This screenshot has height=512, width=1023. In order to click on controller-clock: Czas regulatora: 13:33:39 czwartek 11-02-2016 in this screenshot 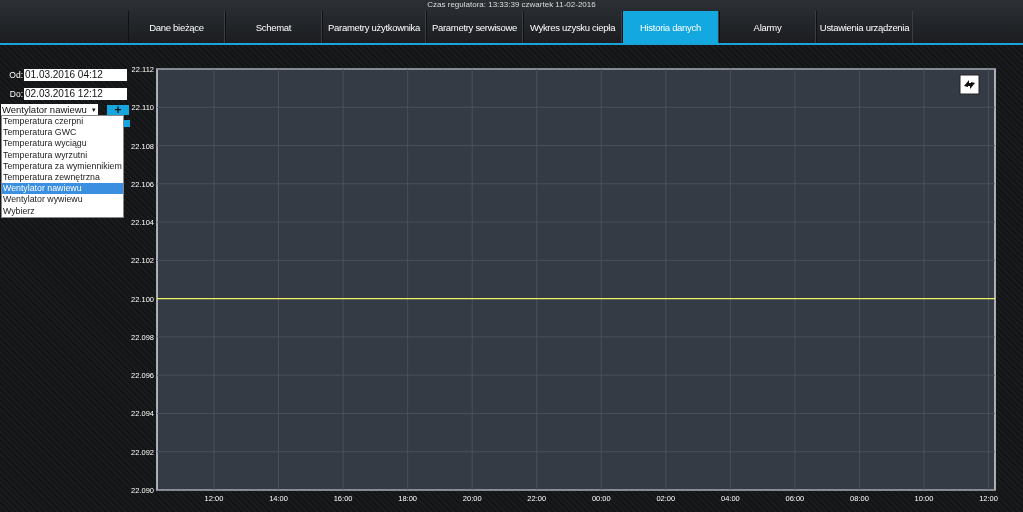, I will do `click(511, 4)`.